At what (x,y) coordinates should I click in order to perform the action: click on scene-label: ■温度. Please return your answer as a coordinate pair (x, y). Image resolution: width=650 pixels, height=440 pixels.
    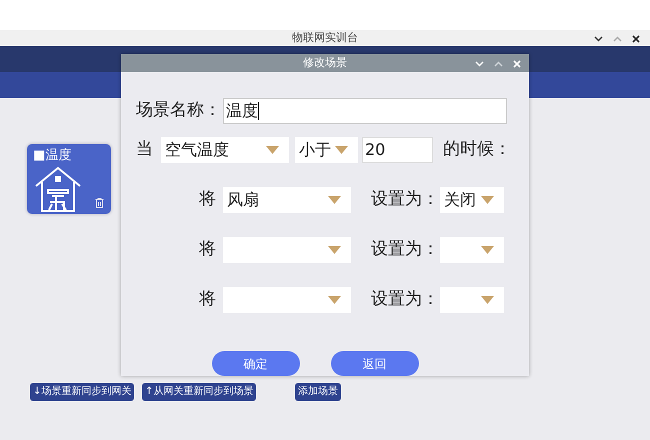
    Looking at the image, I should click on (52, 156).